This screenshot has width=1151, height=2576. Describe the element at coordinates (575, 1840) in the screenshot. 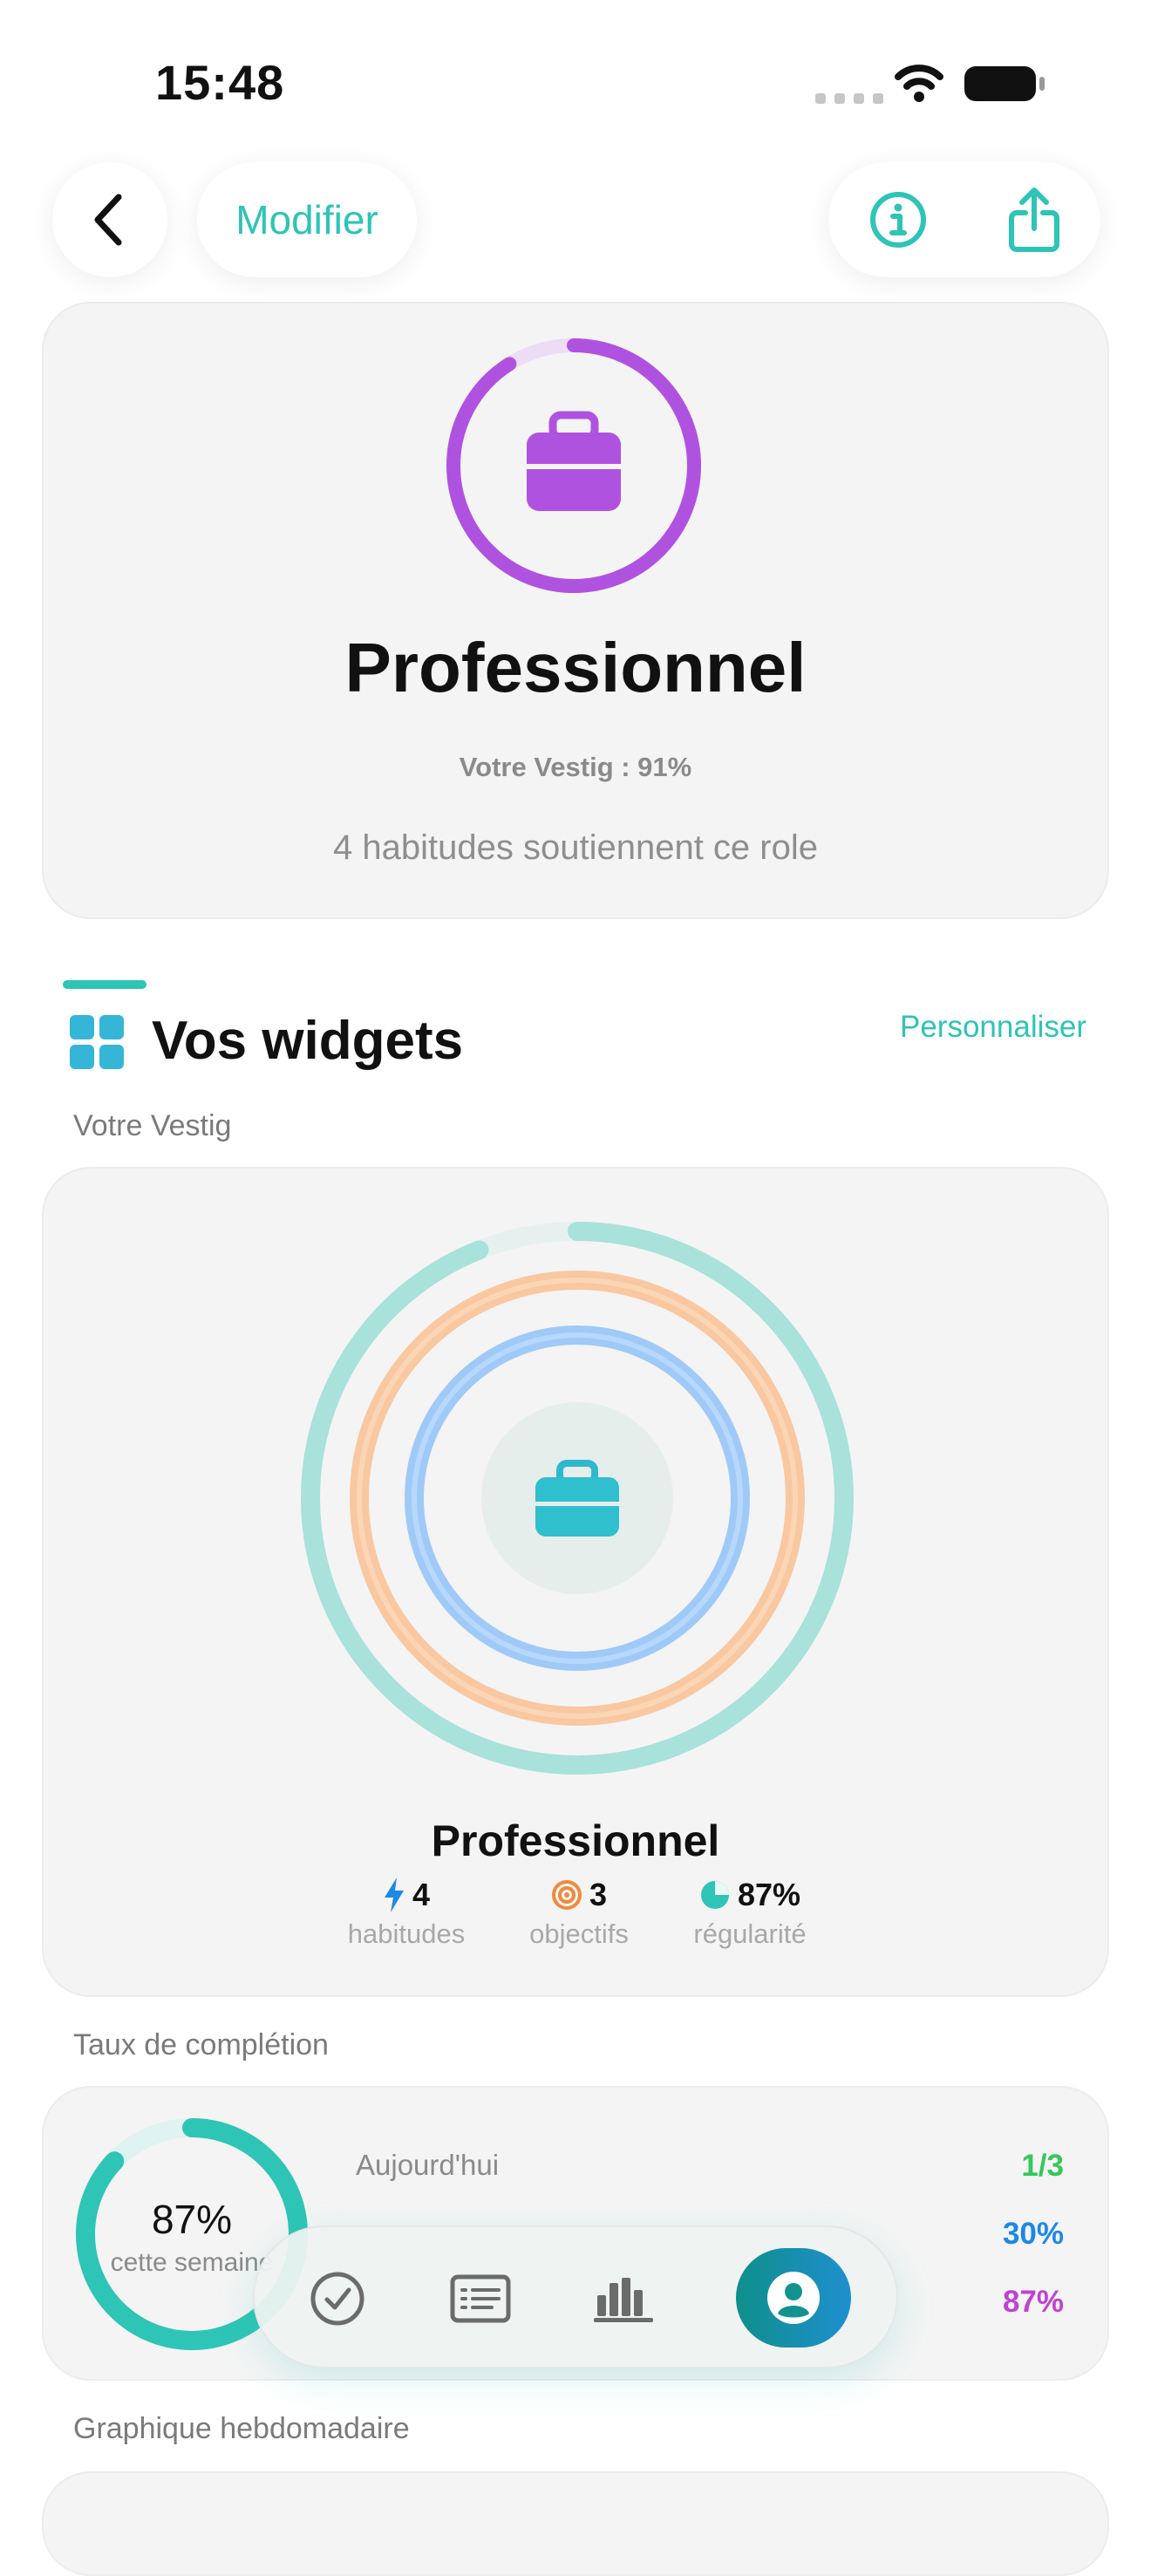

I see `vestig-role-name: Professionnel` at that location.